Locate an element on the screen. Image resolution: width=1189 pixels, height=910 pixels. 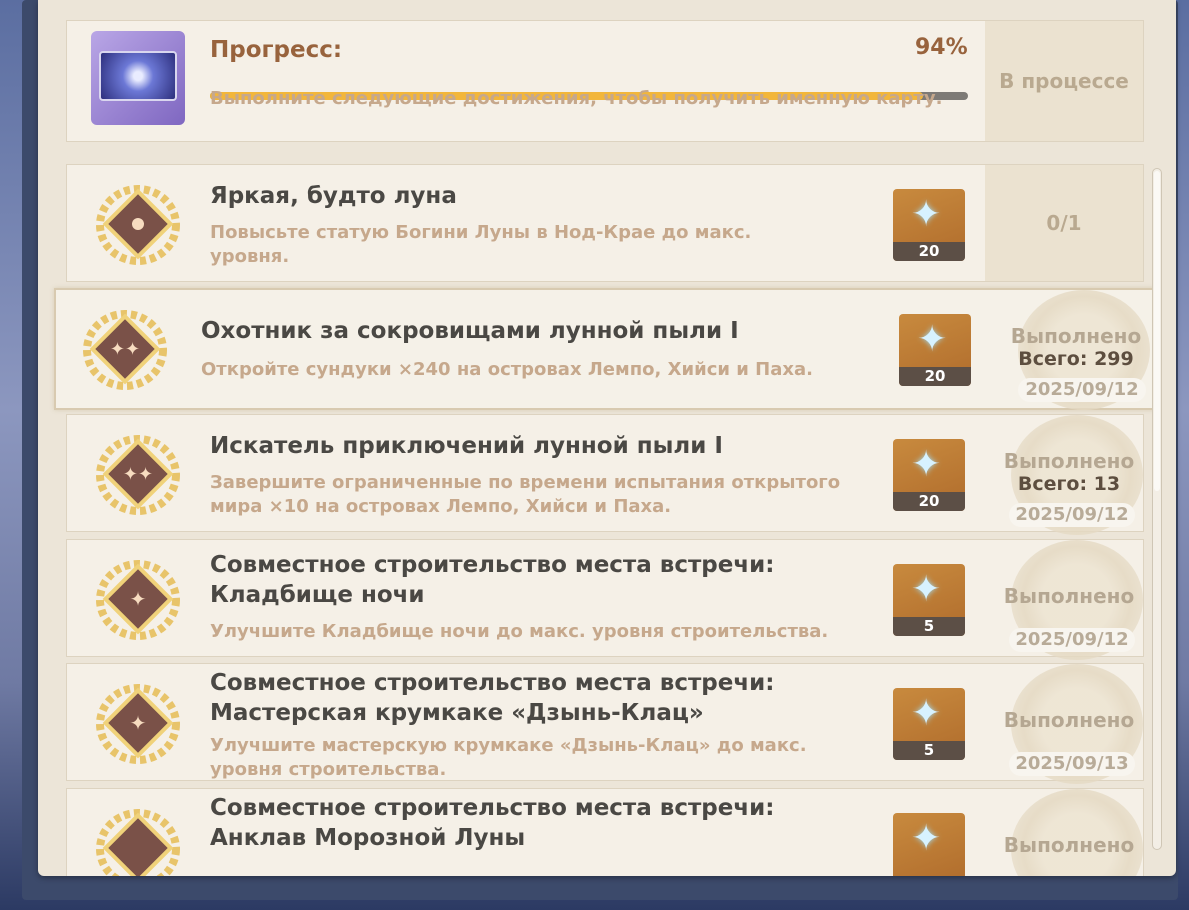
progress-status: В процессе is located at coordinates (1064, 81).